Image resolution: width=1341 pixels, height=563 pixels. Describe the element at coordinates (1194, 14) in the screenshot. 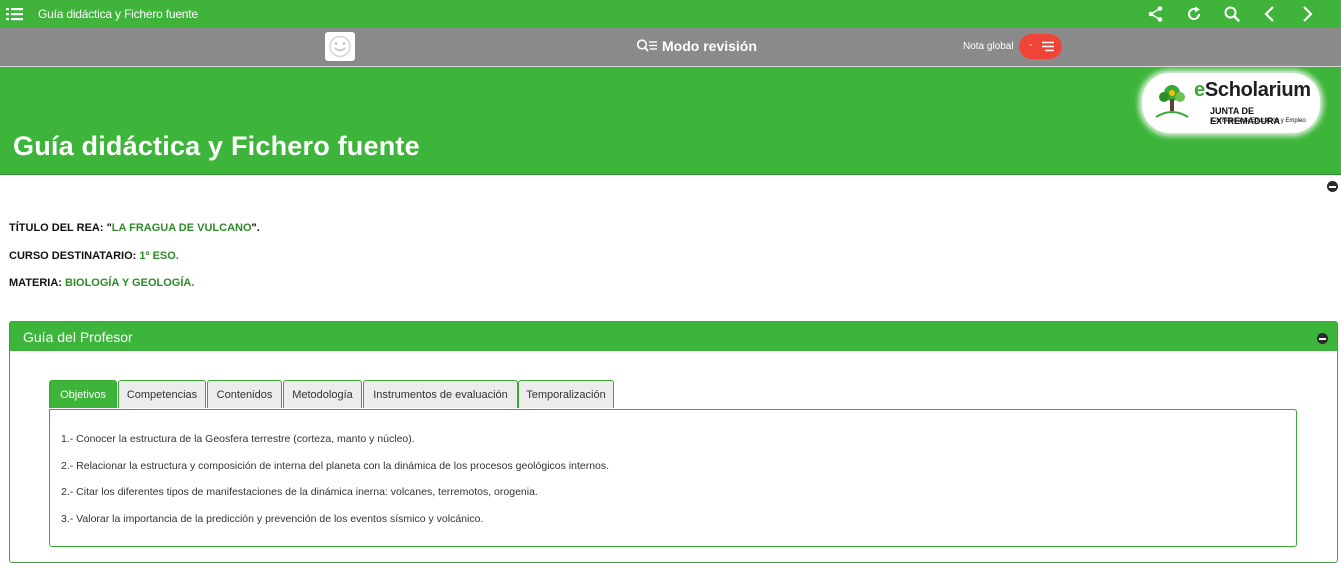

I see `refresh-icon` at that location.